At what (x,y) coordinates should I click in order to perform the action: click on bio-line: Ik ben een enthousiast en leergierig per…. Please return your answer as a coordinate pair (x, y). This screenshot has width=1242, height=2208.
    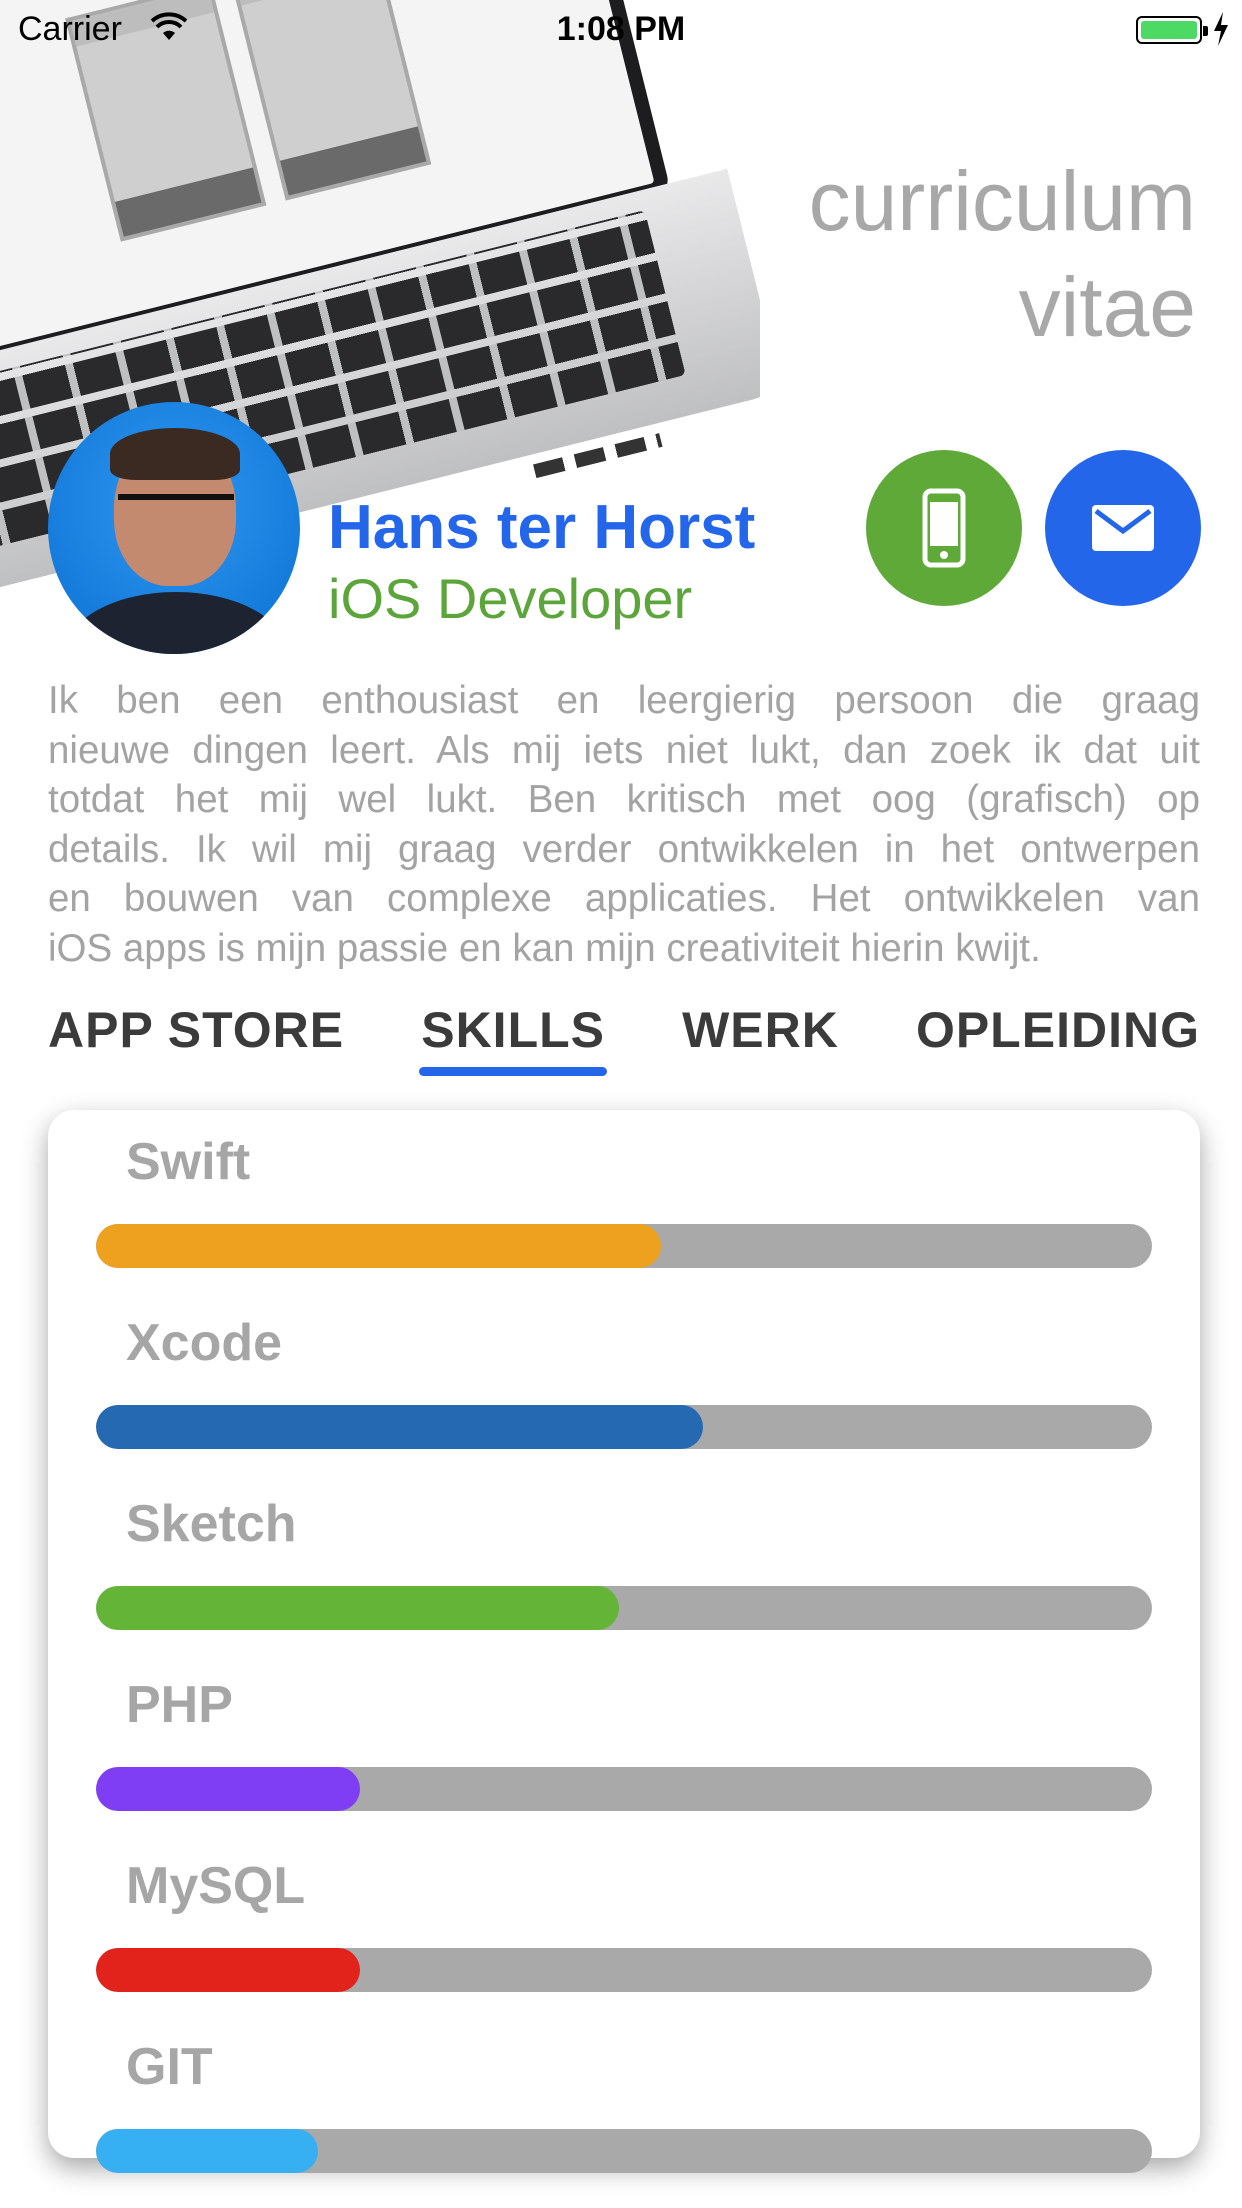
    Looking at the image, I should click on (624, 700).